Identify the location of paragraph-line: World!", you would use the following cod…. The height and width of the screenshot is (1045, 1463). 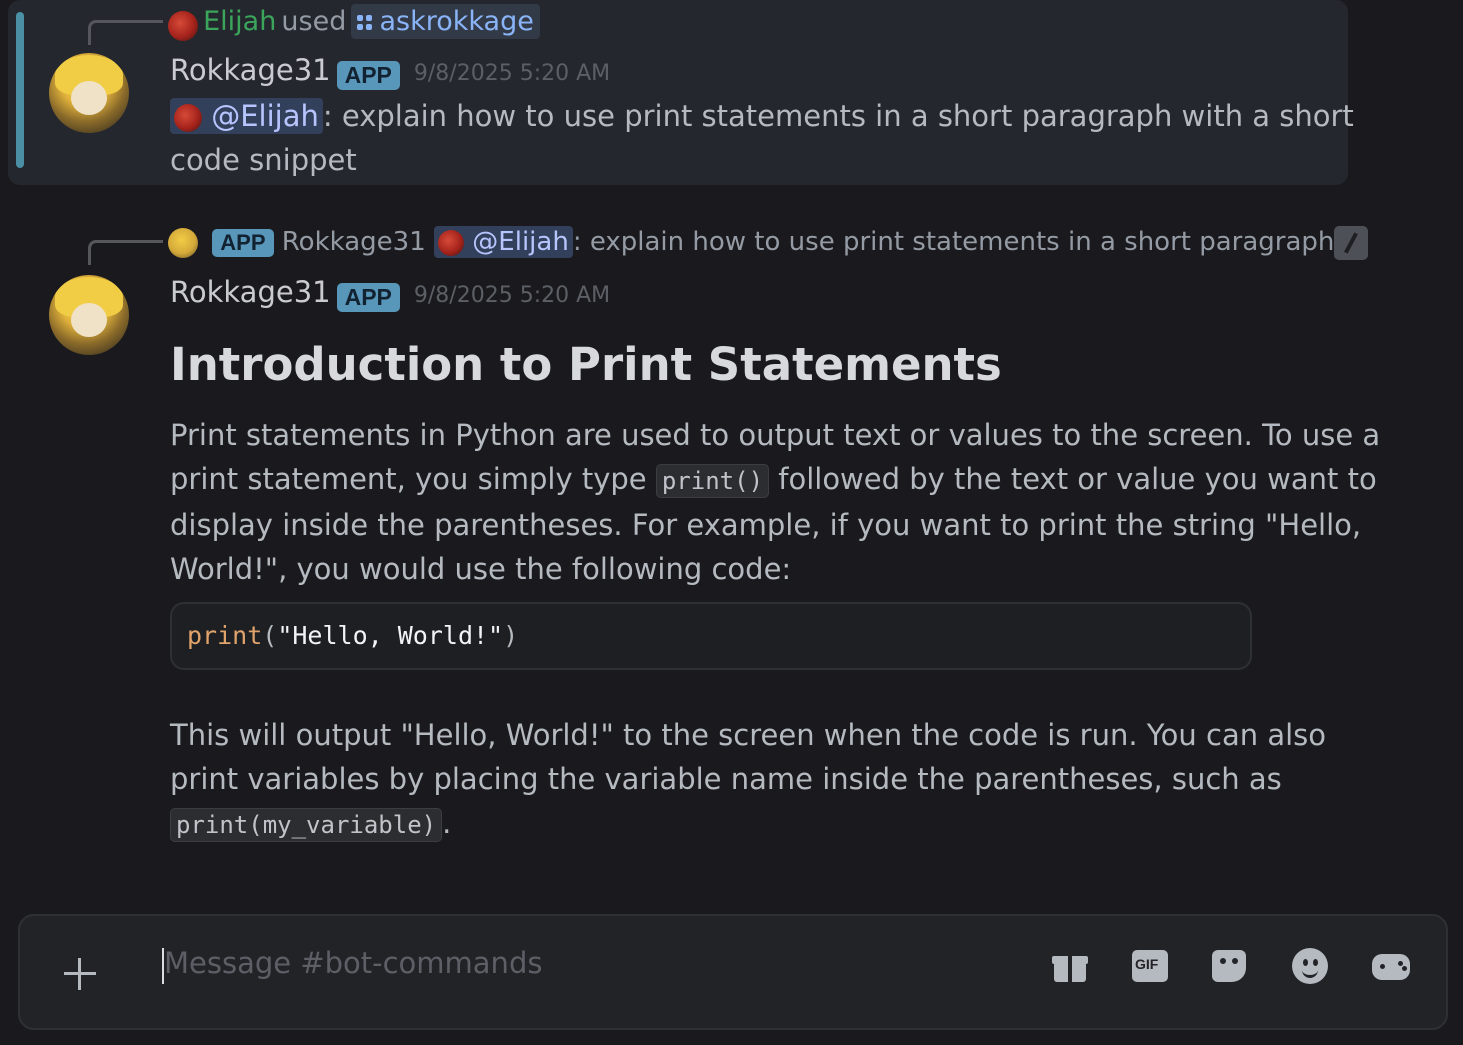
(481, 569).